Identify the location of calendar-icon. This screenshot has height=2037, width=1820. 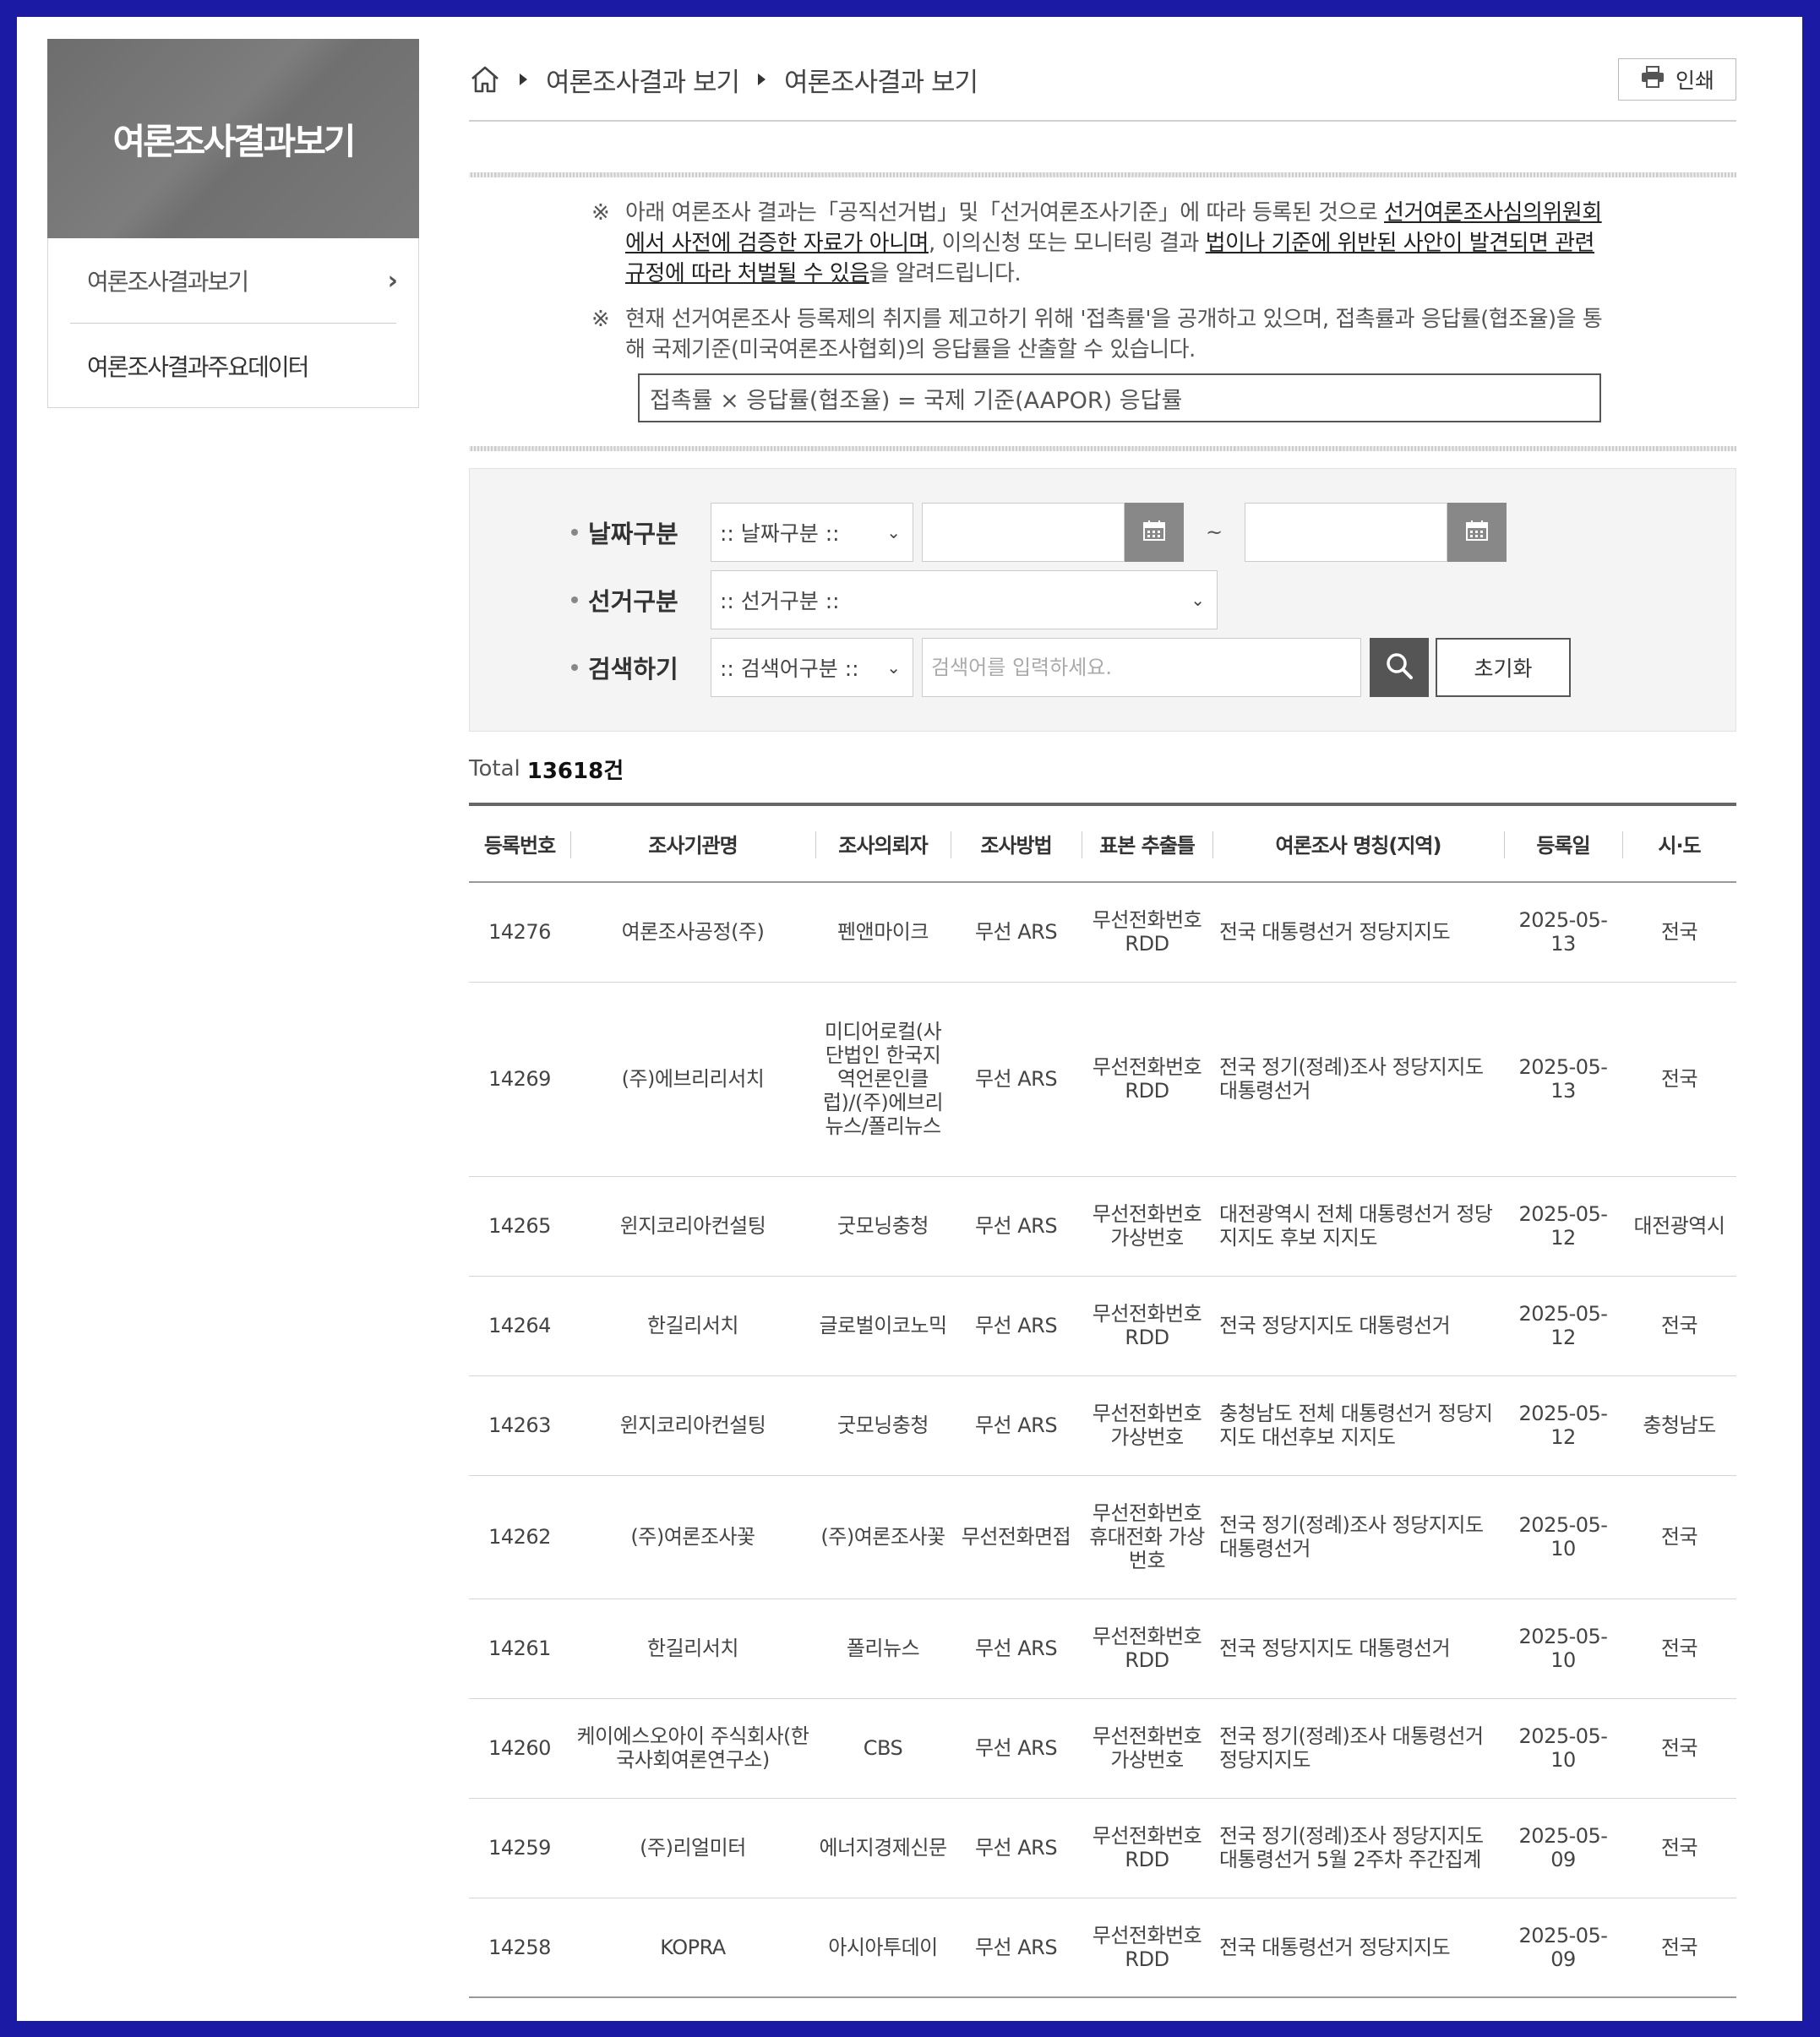
(1154, 532).